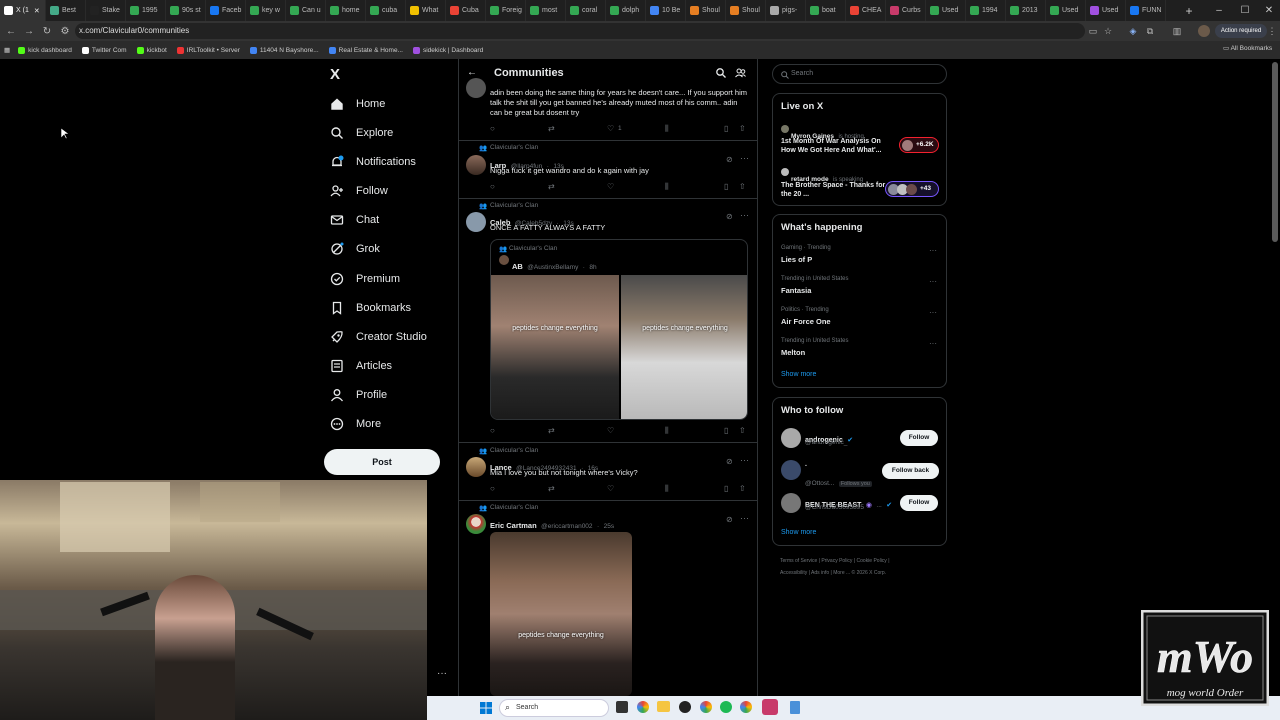 This screenshot has width=1280, height=720. What do you see at coordinates (986, 10) in the screenshot?
I see `browser-tab: 1994` at bounding box center [986, 10].